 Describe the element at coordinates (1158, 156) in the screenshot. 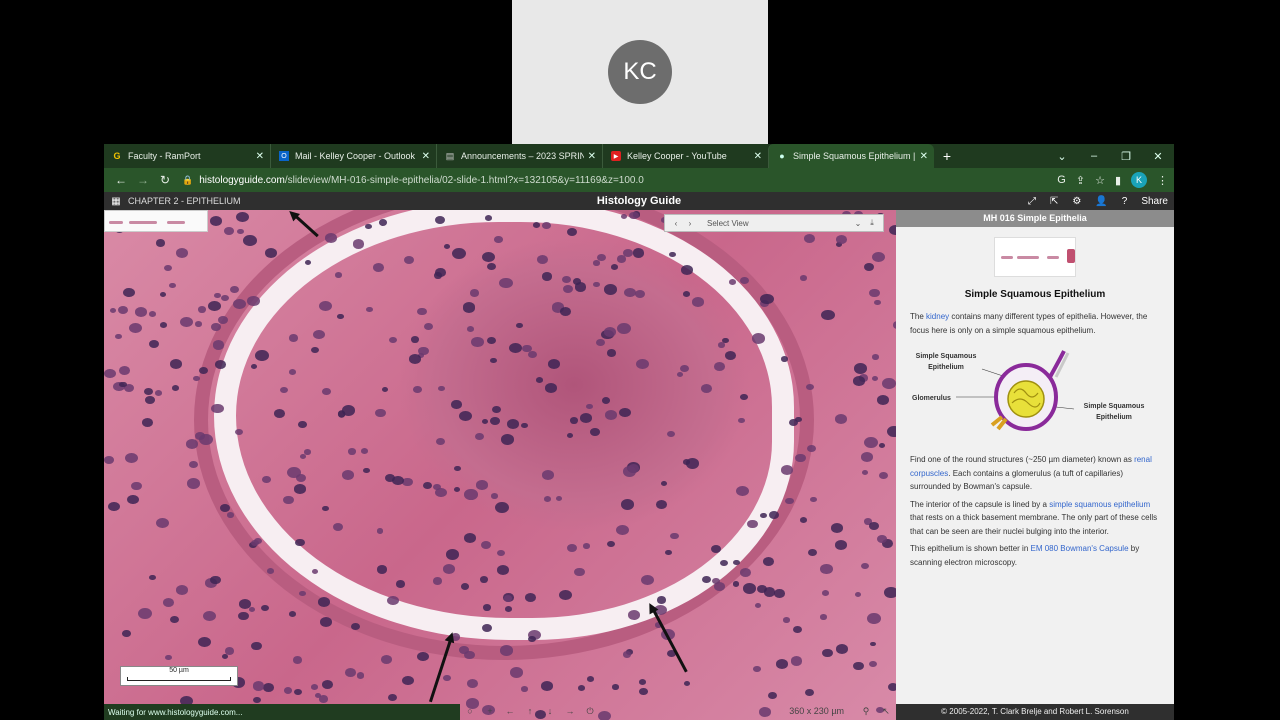

I see `close-window-icon: ✕` at that location.